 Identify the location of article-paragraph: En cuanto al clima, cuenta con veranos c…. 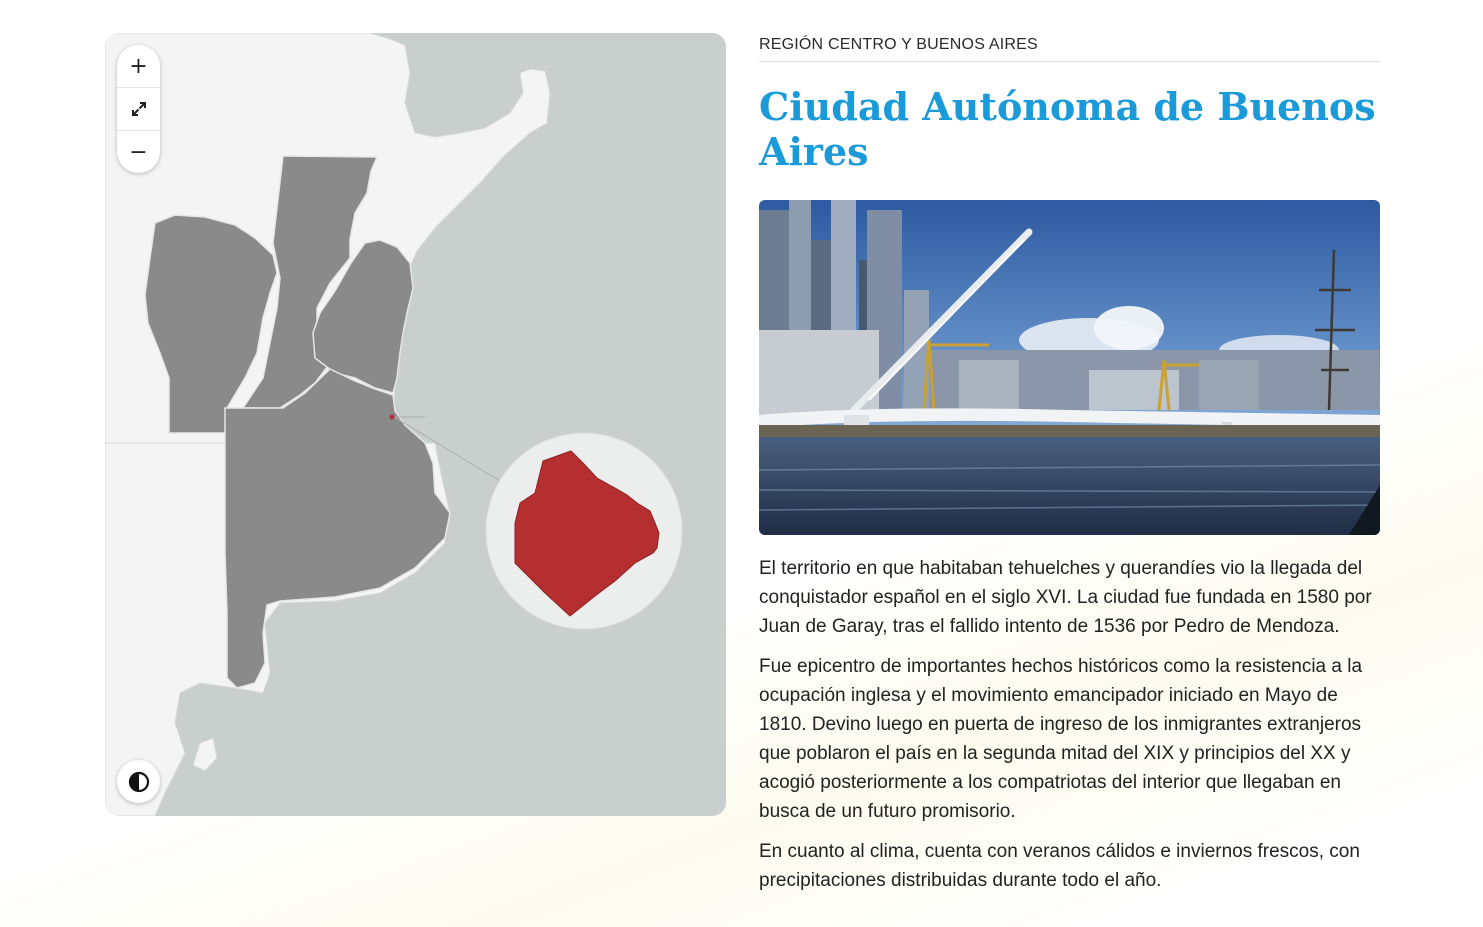
(1059, 866).